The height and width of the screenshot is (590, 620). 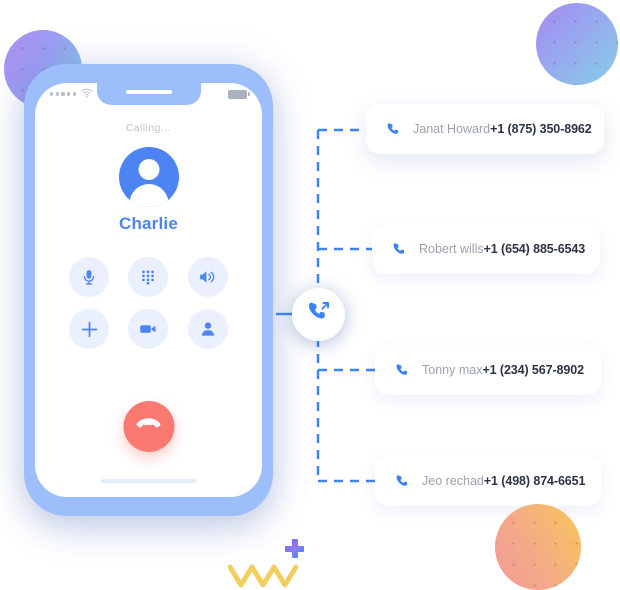 What do you see at coordinates (63, 94) in the screenshot?
I see `signal-dots-icon` at bounding box center [63, 94].